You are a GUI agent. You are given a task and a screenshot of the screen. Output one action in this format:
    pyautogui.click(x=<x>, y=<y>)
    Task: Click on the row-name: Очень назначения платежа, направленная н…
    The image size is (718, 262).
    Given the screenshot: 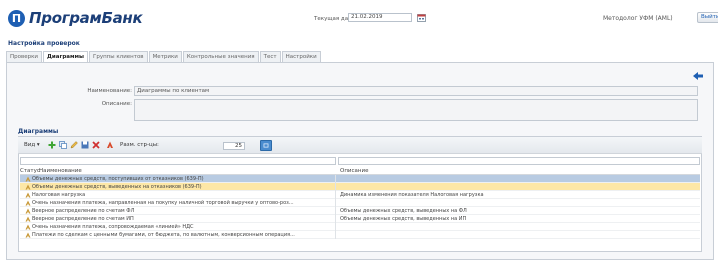 What is the action you would take?
    pyautogui.click(x=163, y=203)
    